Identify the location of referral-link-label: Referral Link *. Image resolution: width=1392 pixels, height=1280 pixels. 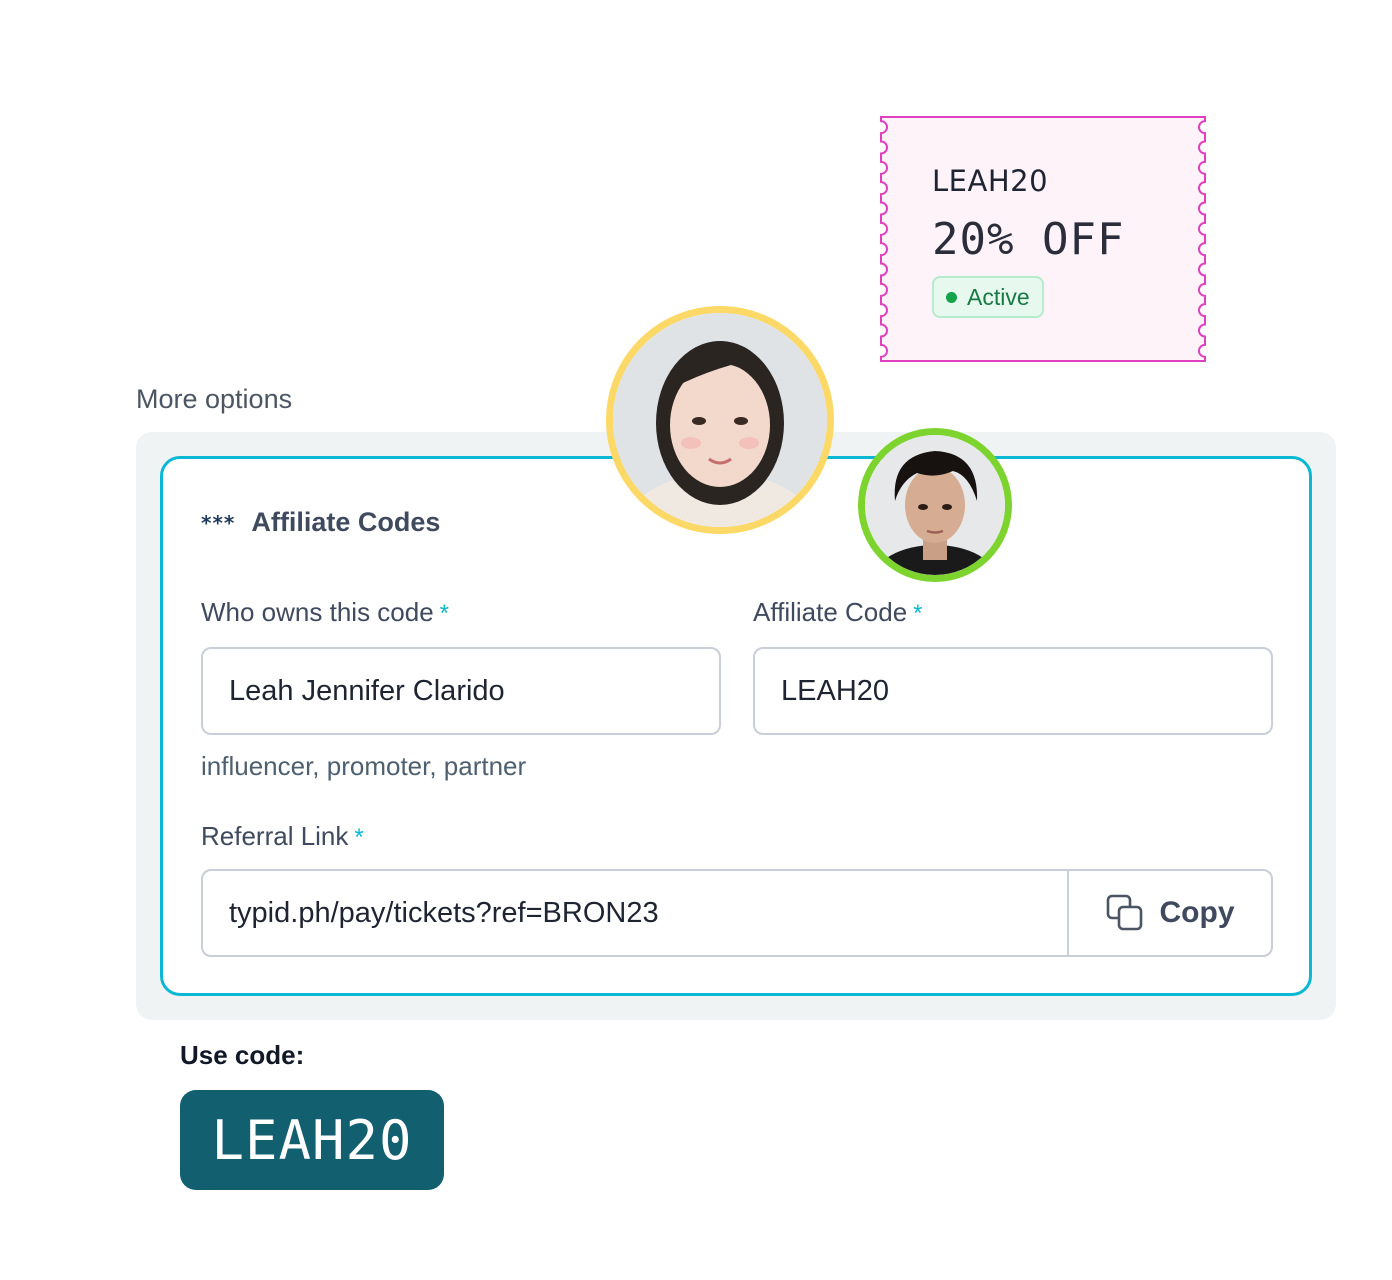
(282, 836).